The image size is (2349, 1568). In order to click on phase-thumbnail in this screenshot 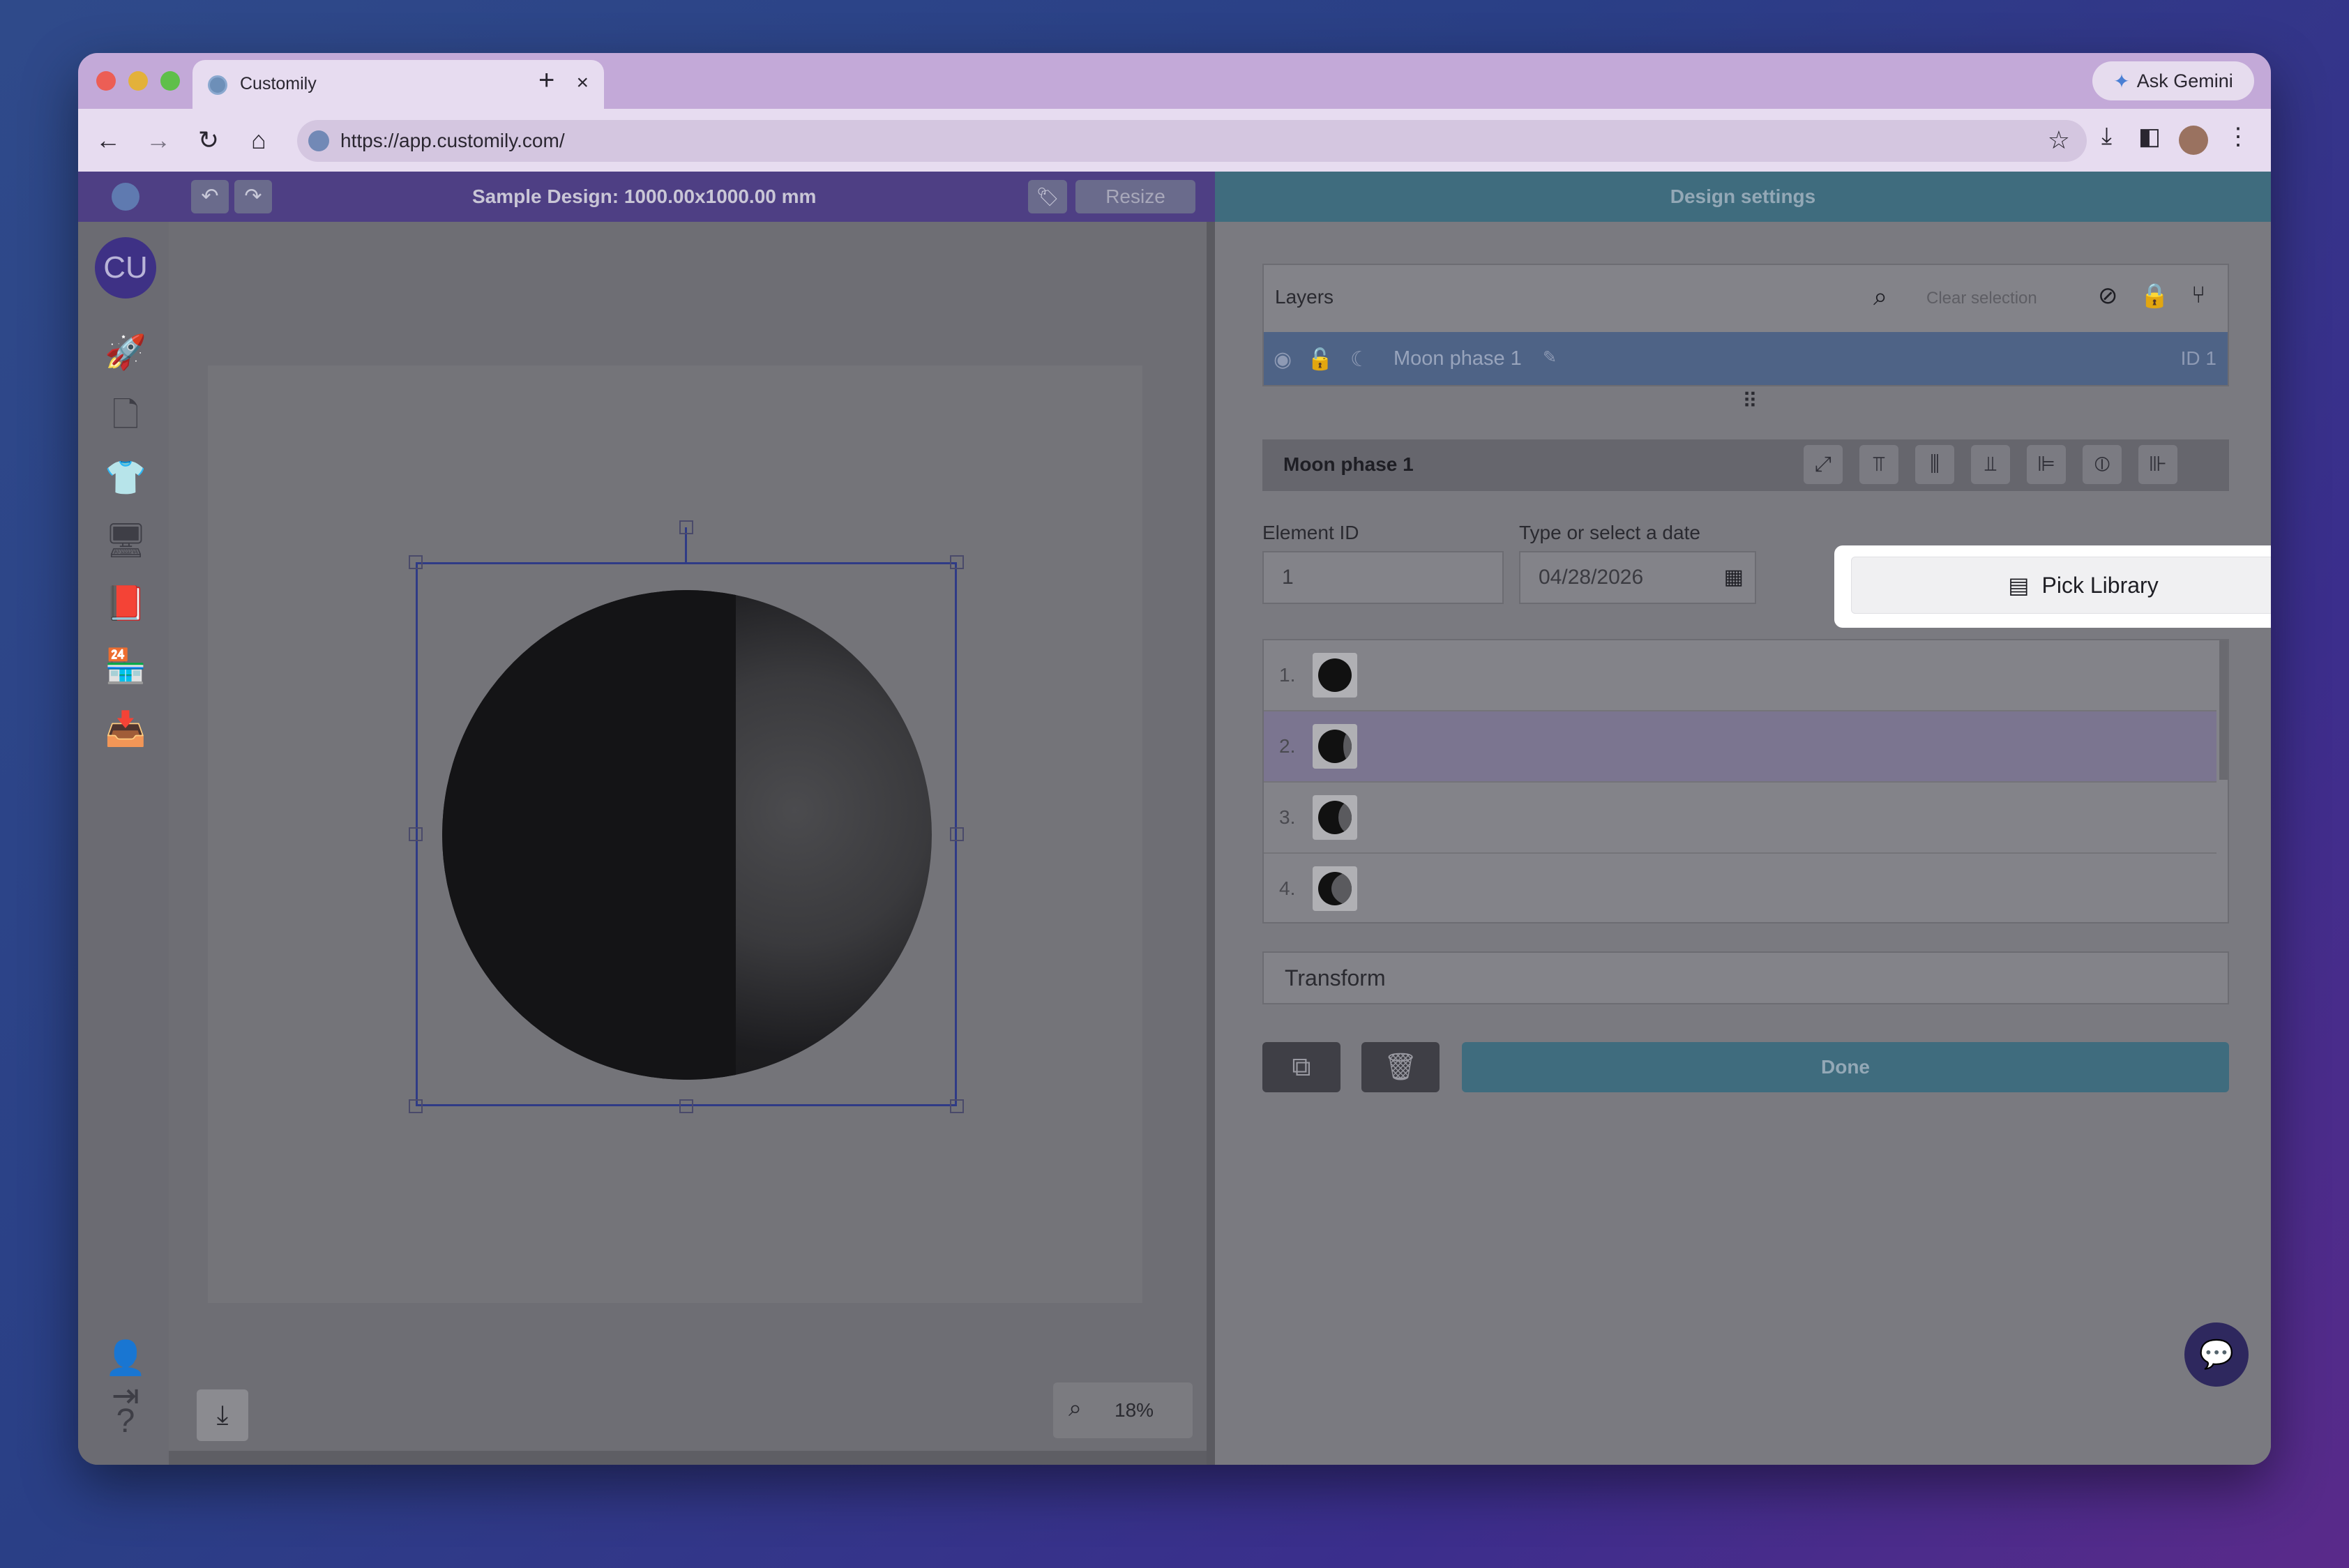, I will do `click(1335, 746)`.